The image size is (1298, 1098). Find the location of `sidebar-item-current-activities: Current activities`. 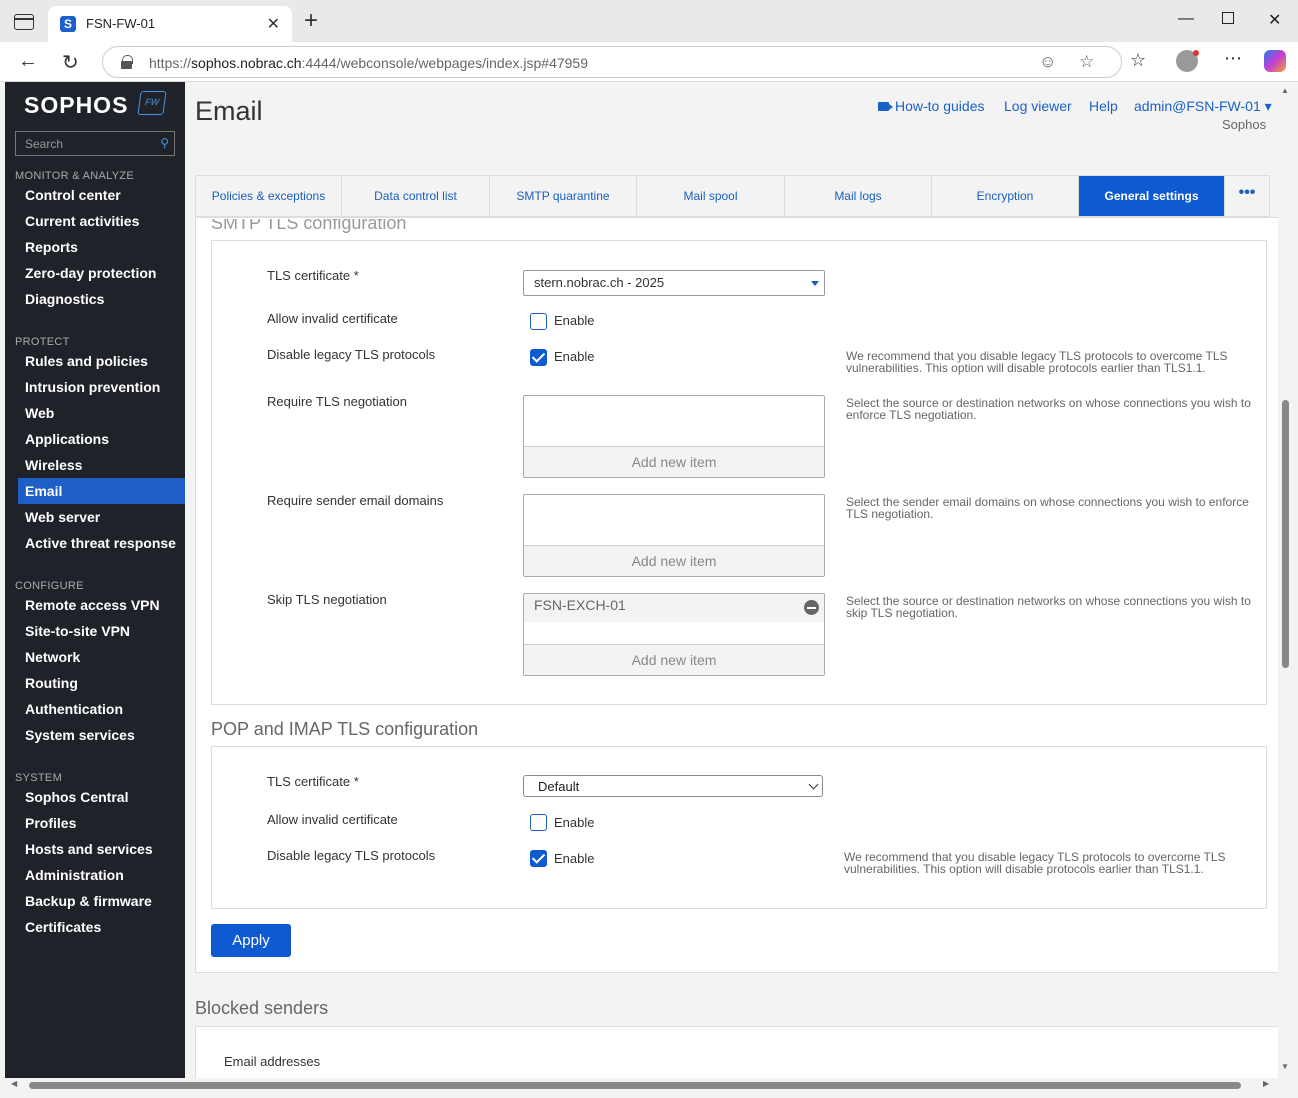

sidebar-item-current-activities: Current activities is located at coordinates (101, 221).